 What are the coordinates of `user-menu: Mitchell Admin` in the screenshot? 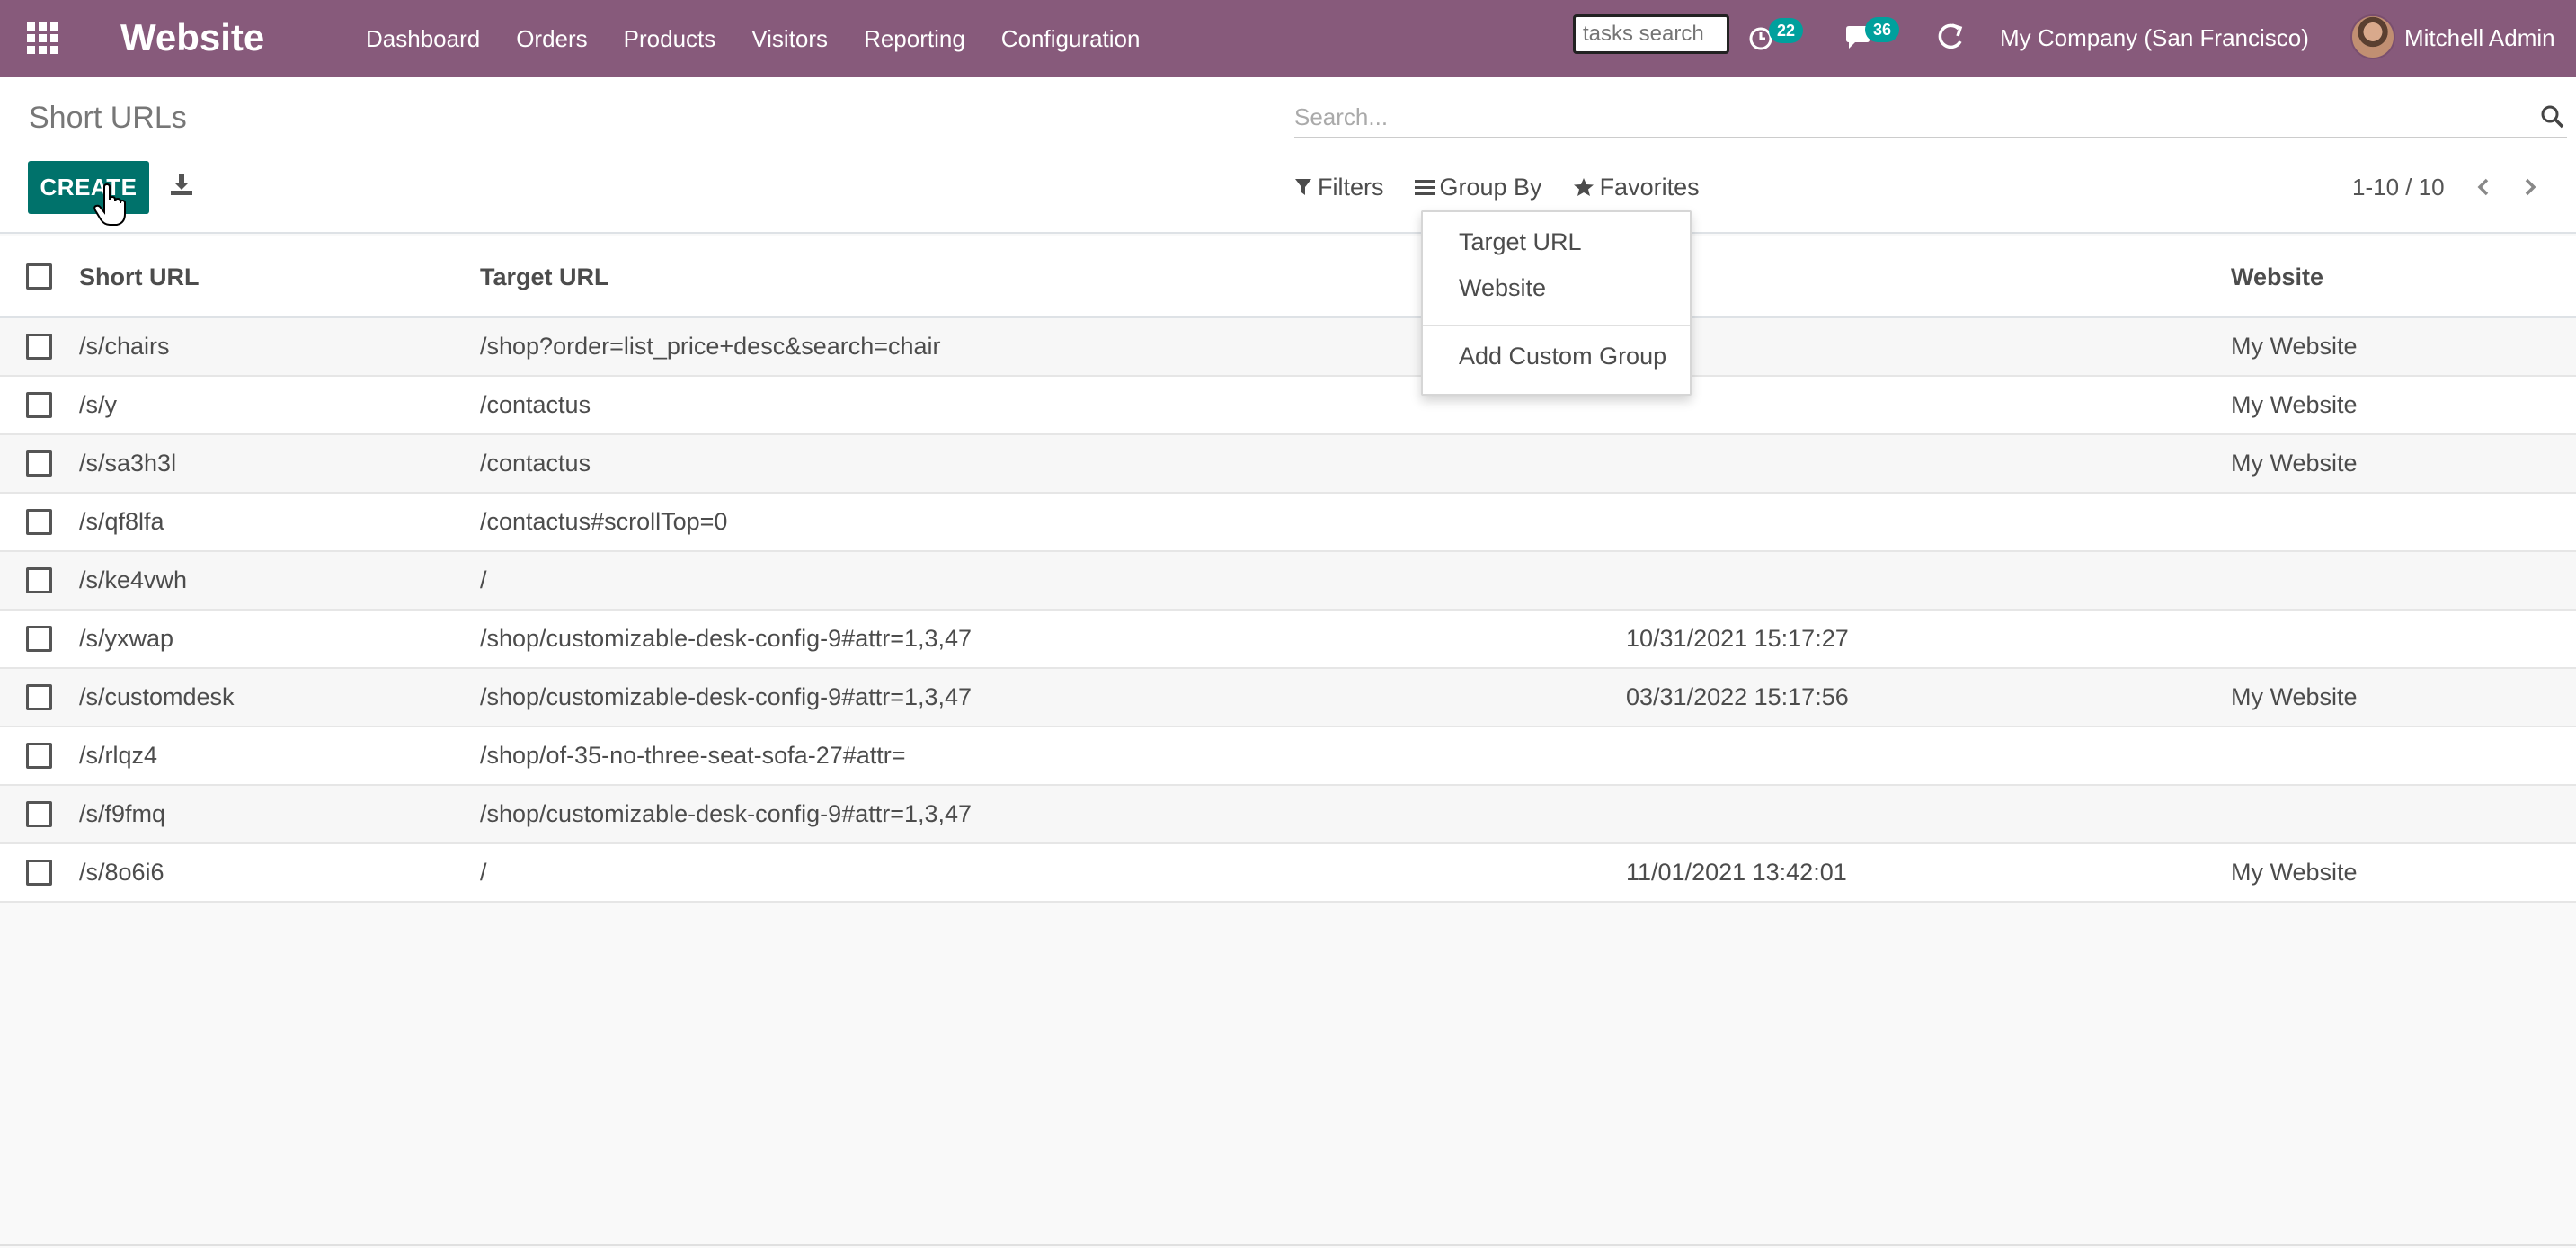 It's located at (2479, 38).